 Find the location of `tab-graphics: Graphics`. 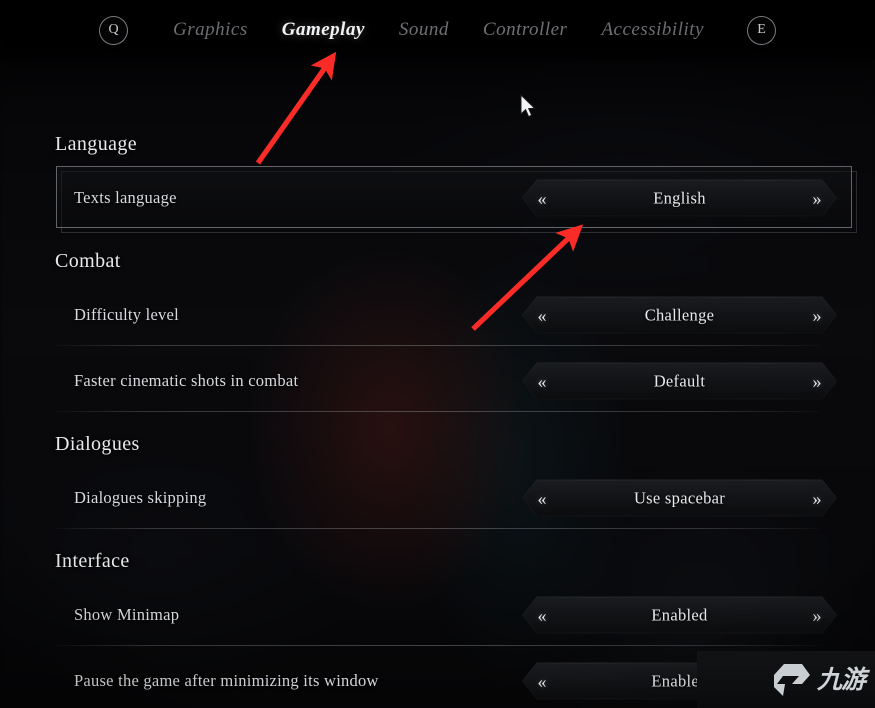

tab-graphics: Graphics is located at coordinates (210, 30).